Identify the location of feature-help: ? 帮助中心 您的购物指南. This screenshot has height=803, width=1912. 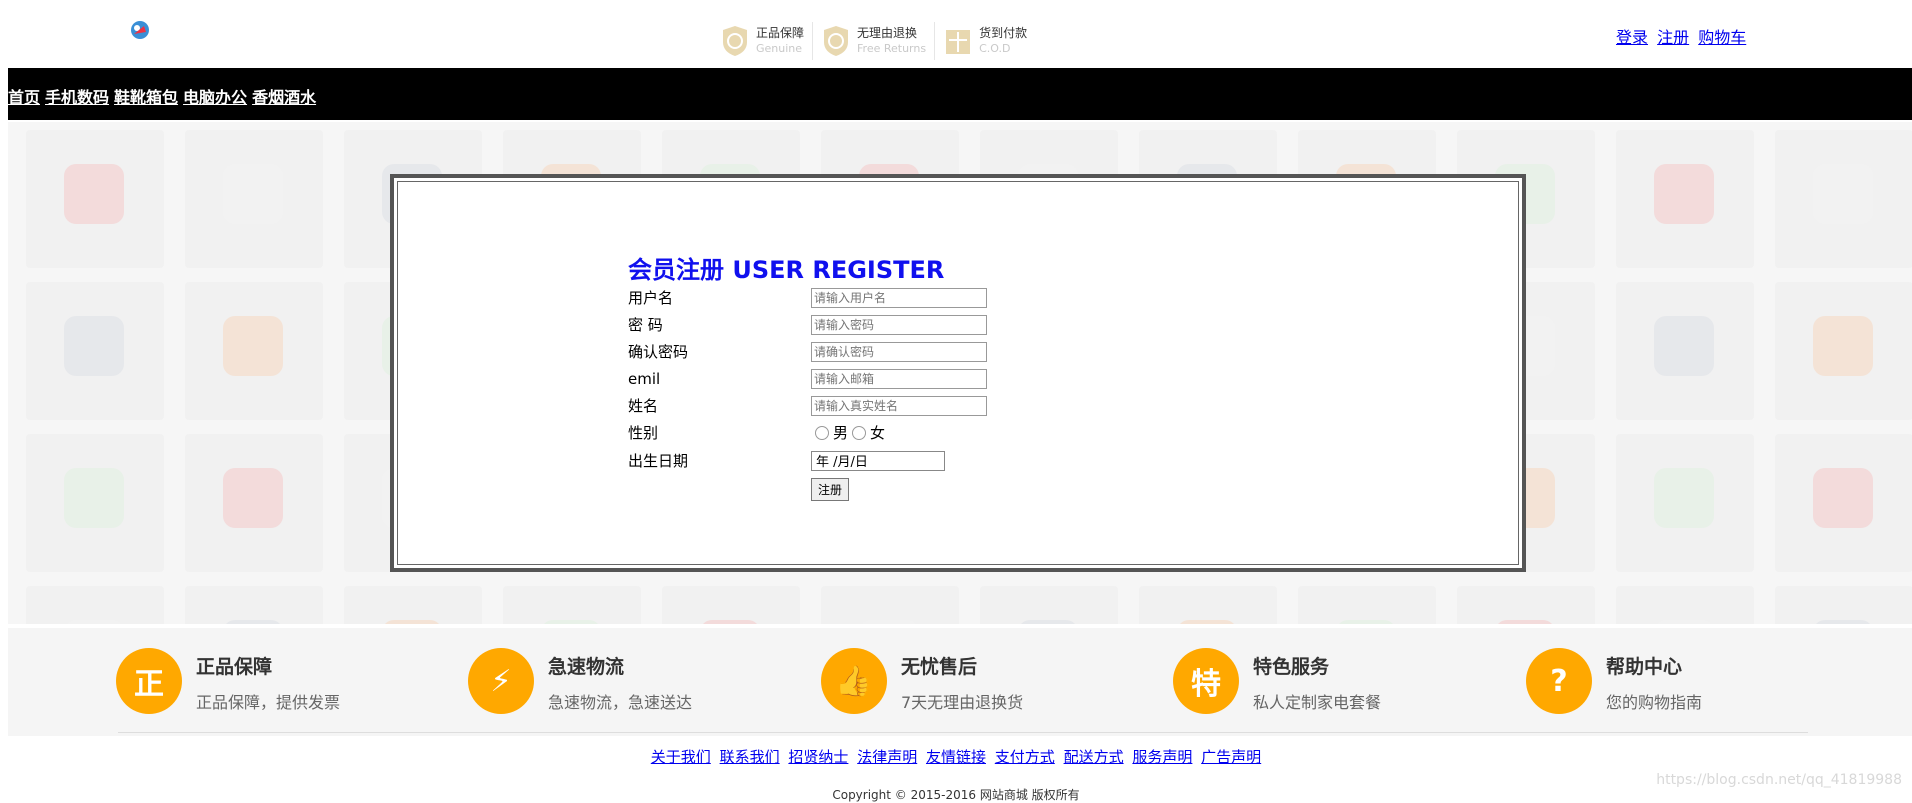
(1614, 681).